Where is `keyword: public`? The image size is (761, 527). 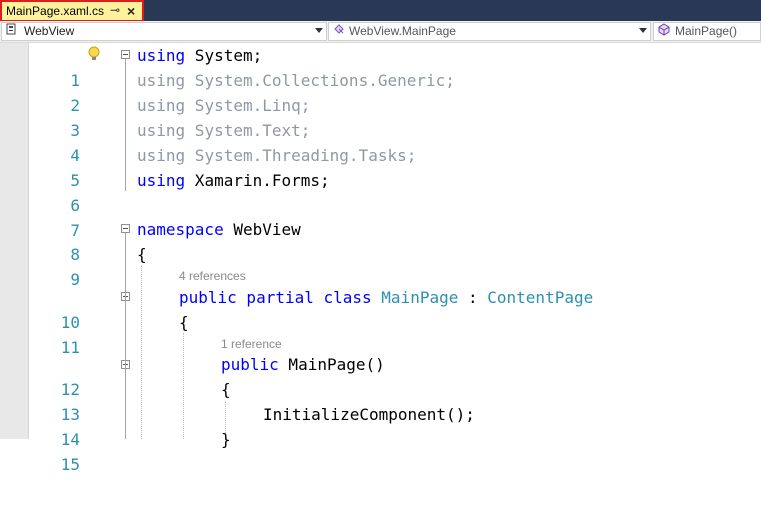 keyword: public is located at coordinates (250, 364).